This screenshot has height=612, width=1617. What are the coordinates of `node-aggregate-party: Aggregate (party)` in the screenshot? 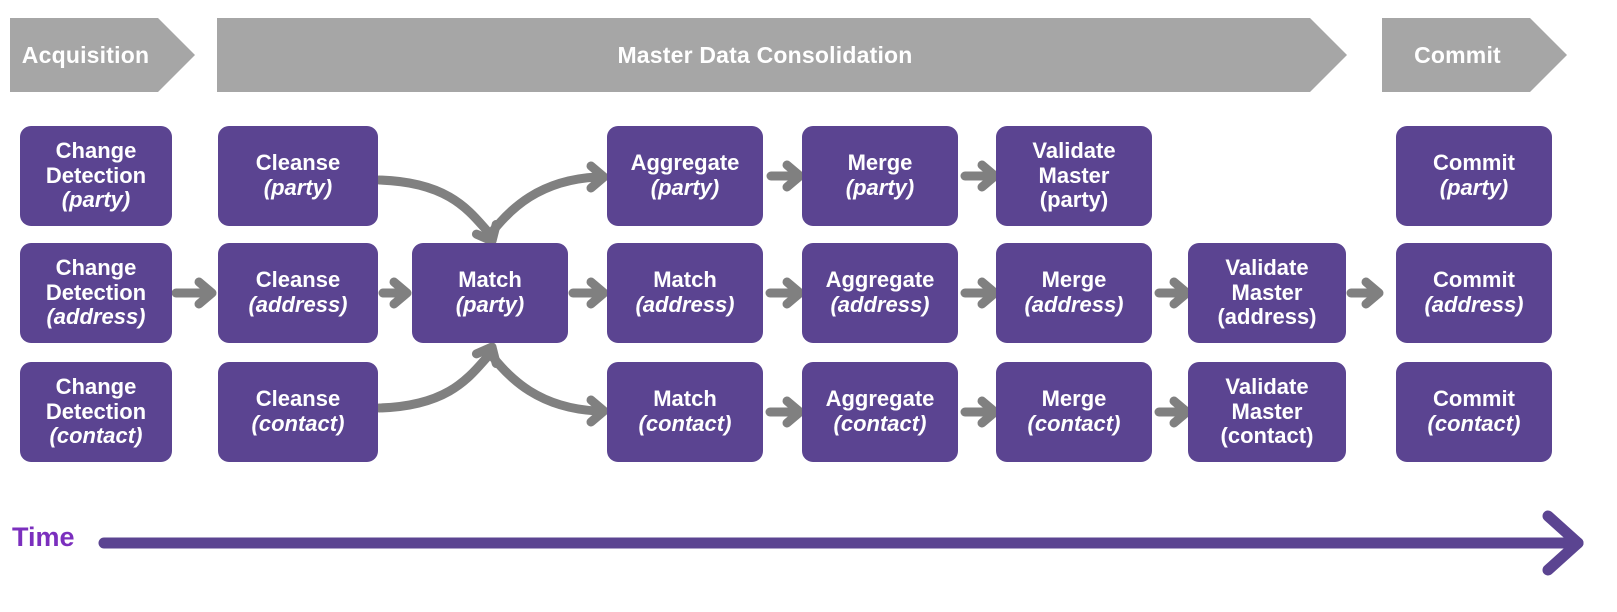 It's located at (685, 176).